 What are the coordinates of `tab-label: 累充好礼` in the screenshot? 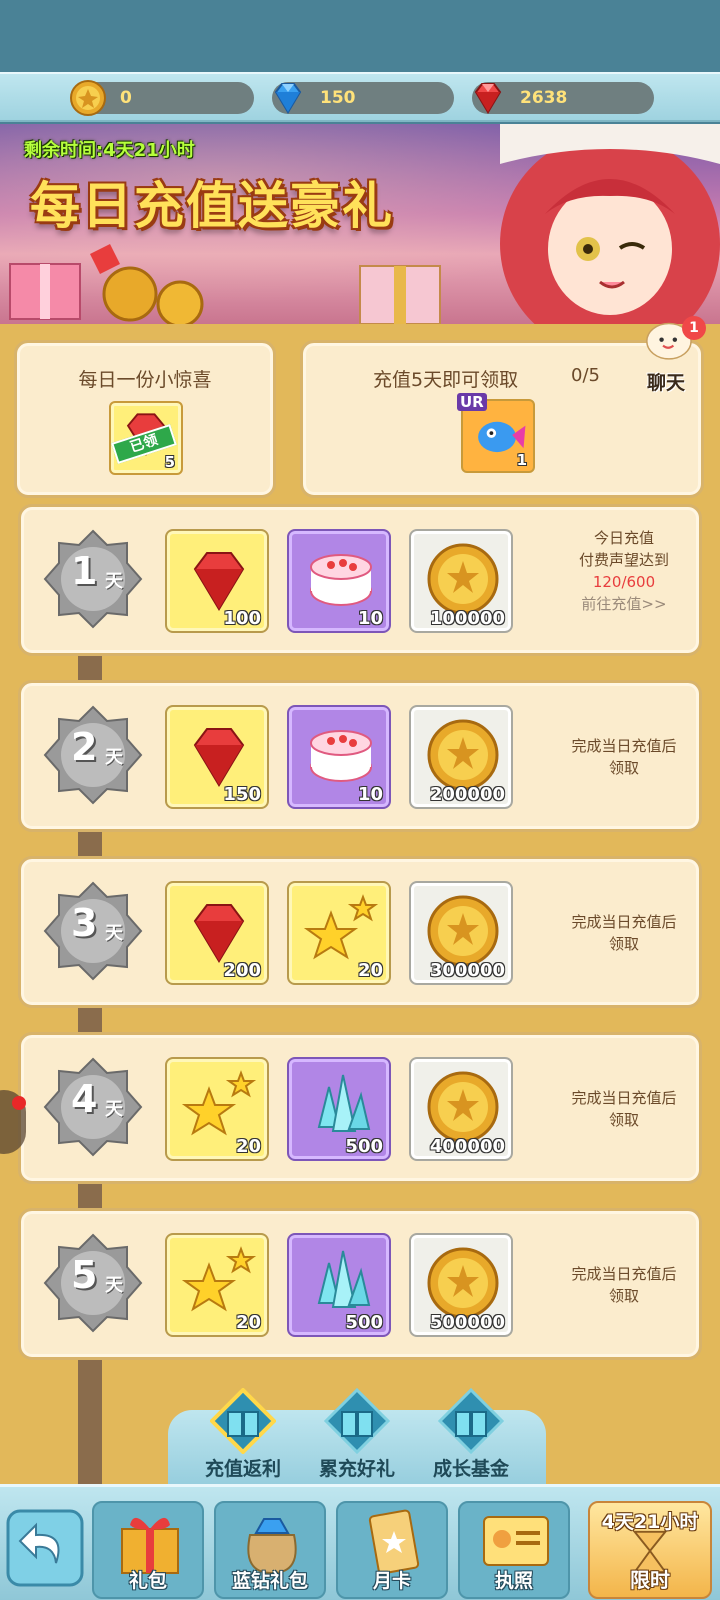 It's located at (356, 1469).